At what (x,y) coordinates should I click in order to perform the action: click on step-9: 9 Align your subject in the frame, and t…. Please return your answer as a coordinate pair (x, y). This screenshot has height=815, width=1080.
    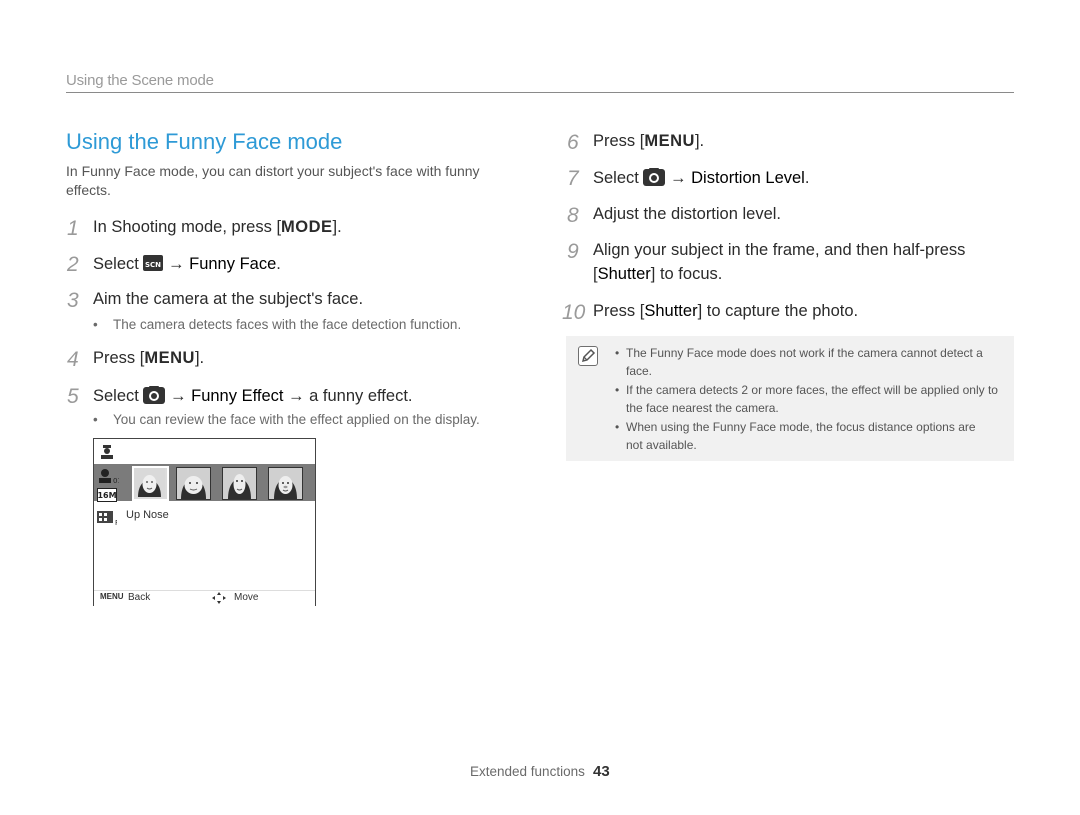
    Looking at the image, I should click on (766, 251).